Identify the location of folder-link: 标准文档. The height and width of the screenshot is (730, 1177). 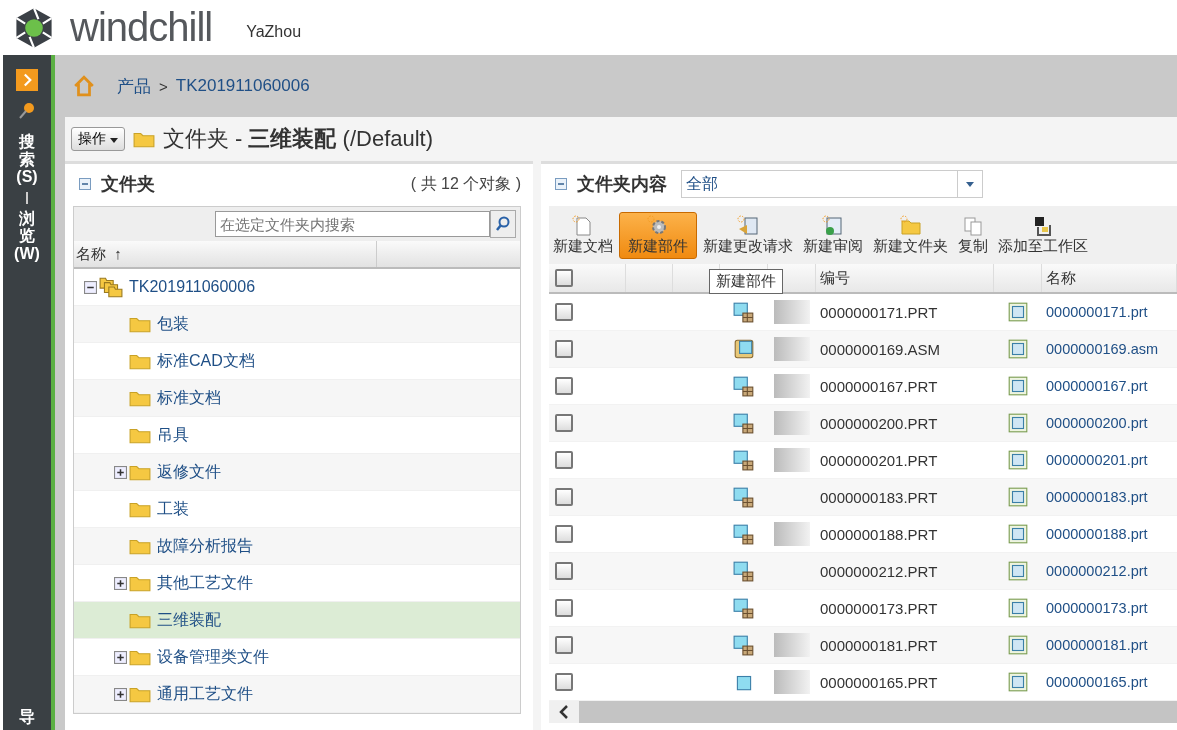
(189, 398).